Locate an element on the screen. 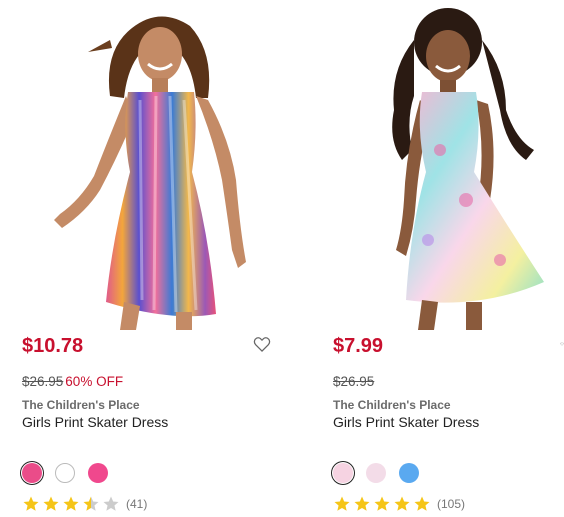  price-details: $26.95 is located at coordinates (353, 381).